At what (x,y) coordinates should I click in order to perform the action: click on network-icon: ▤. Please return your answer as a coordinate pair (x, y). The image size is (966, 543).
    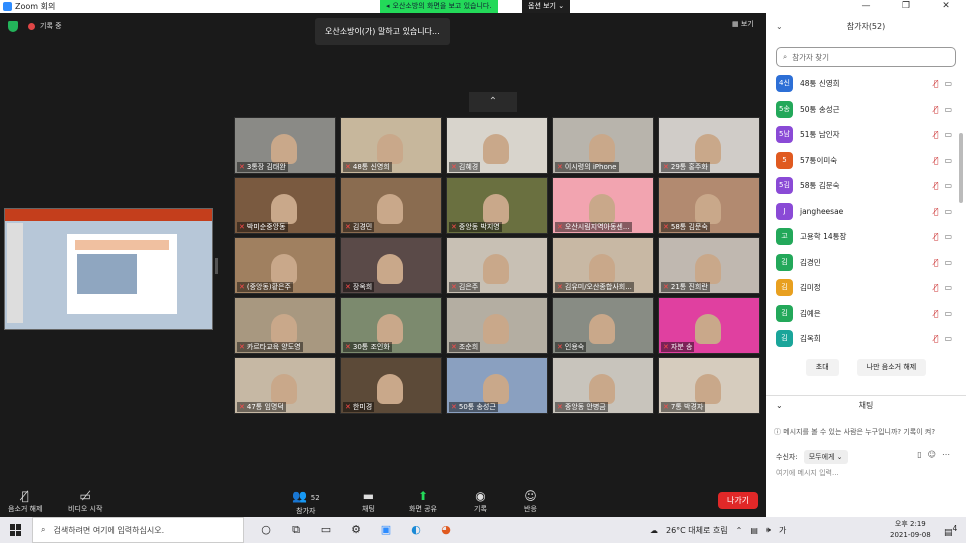
    Looking at the image, I should click on (754, 530).